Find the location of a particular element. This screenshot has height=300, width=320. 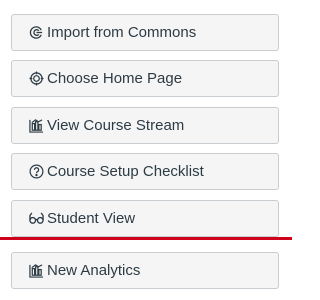

target-icon is located at coordinates (36, 79).